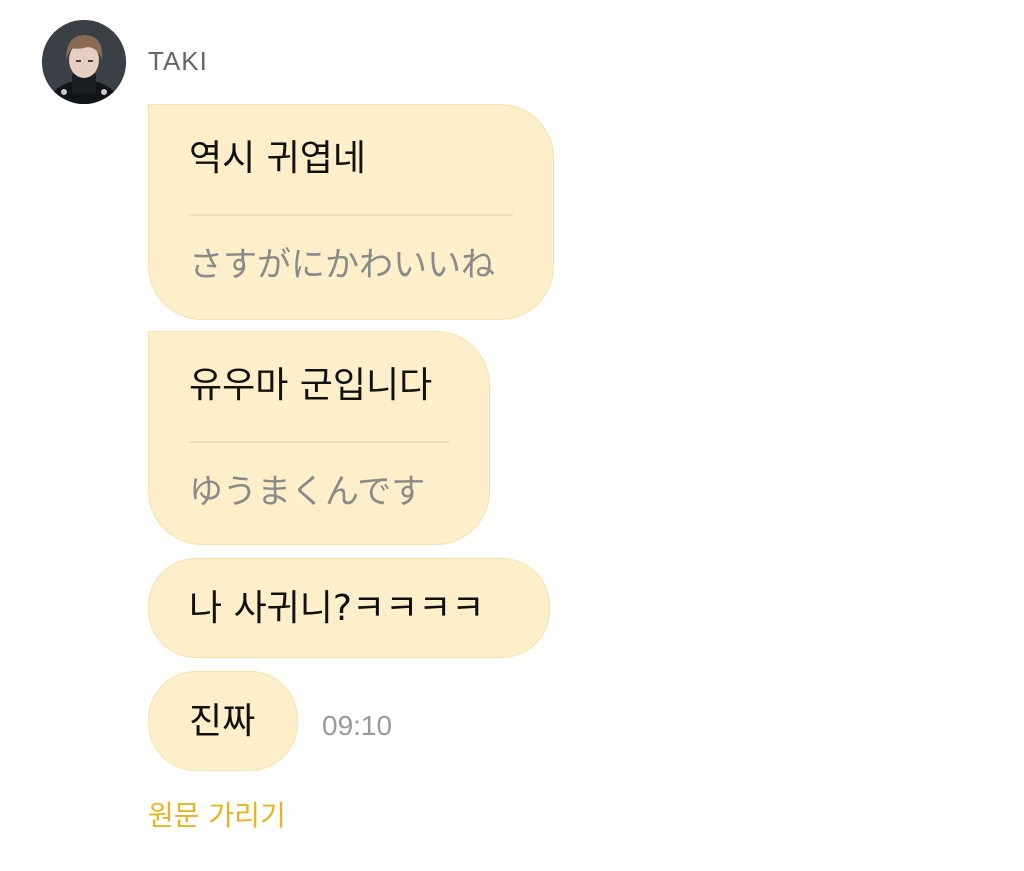 The width and height of the screenshot is (1024, 871). What do you see at coordinates (178, 61) in the screenshot?
I see `sender-name: TAKI` at bounding box center [178, 61].